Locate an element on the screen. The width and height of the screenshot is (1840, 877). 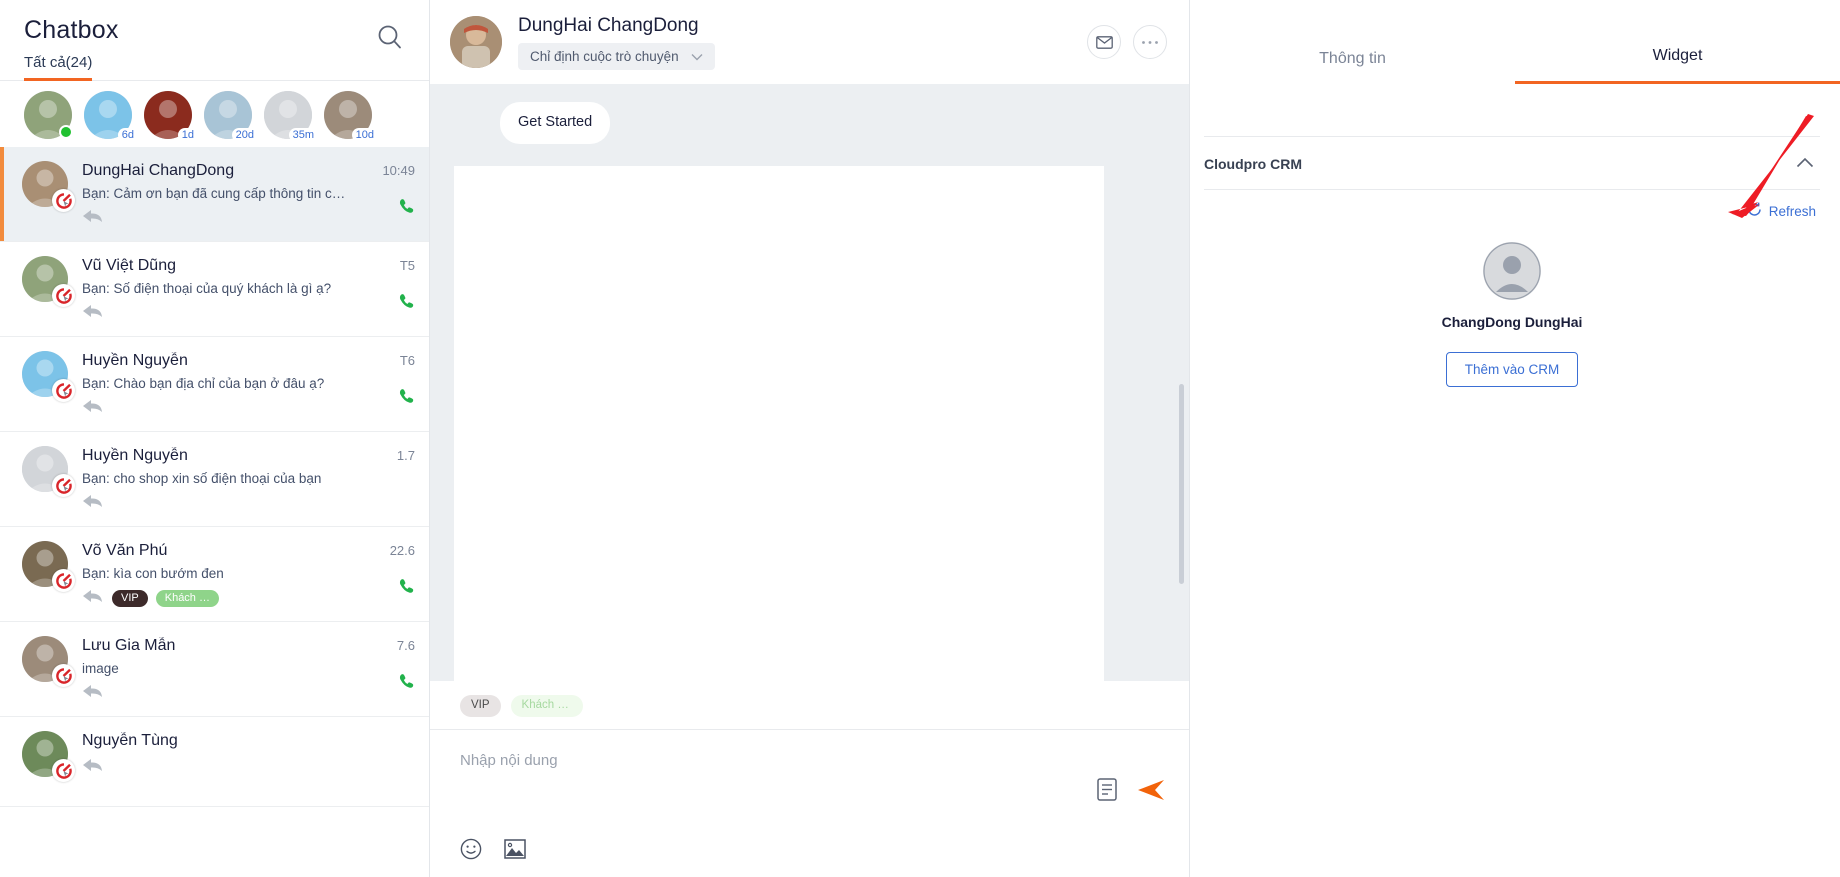
composer-send-actions is located at coordinates (1131, 792).